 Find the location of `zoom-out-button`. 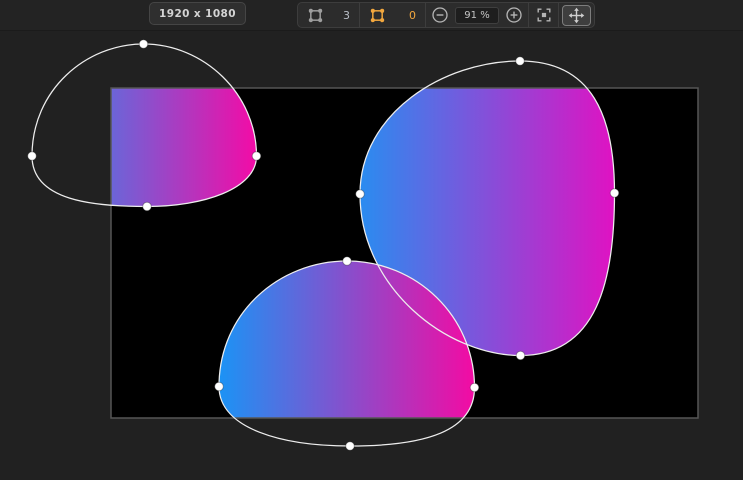

zoom-out-button is located at coordinates (440, 15).